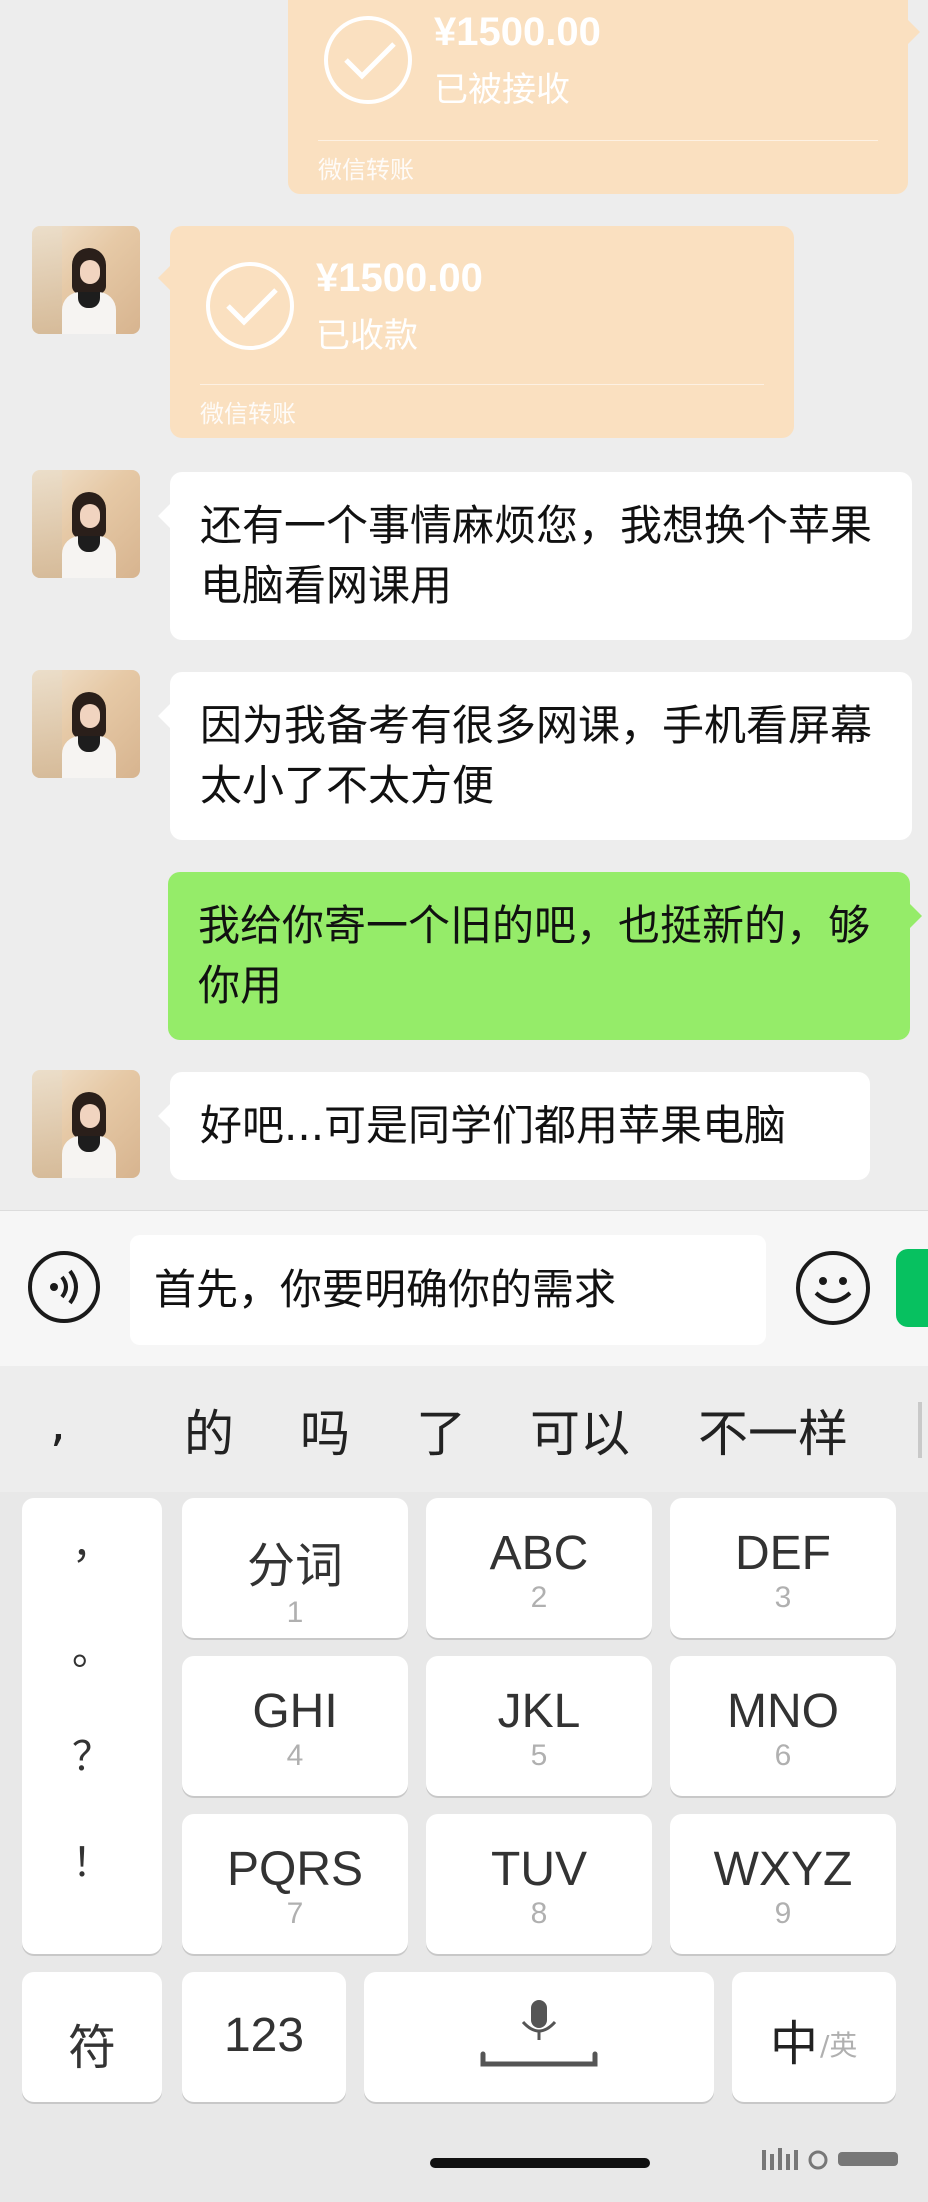 This screenshot has height=2202, width=928. Describe the element at coordinates (540, 2163) in the screenshot. I see `home-indicator` at that location.